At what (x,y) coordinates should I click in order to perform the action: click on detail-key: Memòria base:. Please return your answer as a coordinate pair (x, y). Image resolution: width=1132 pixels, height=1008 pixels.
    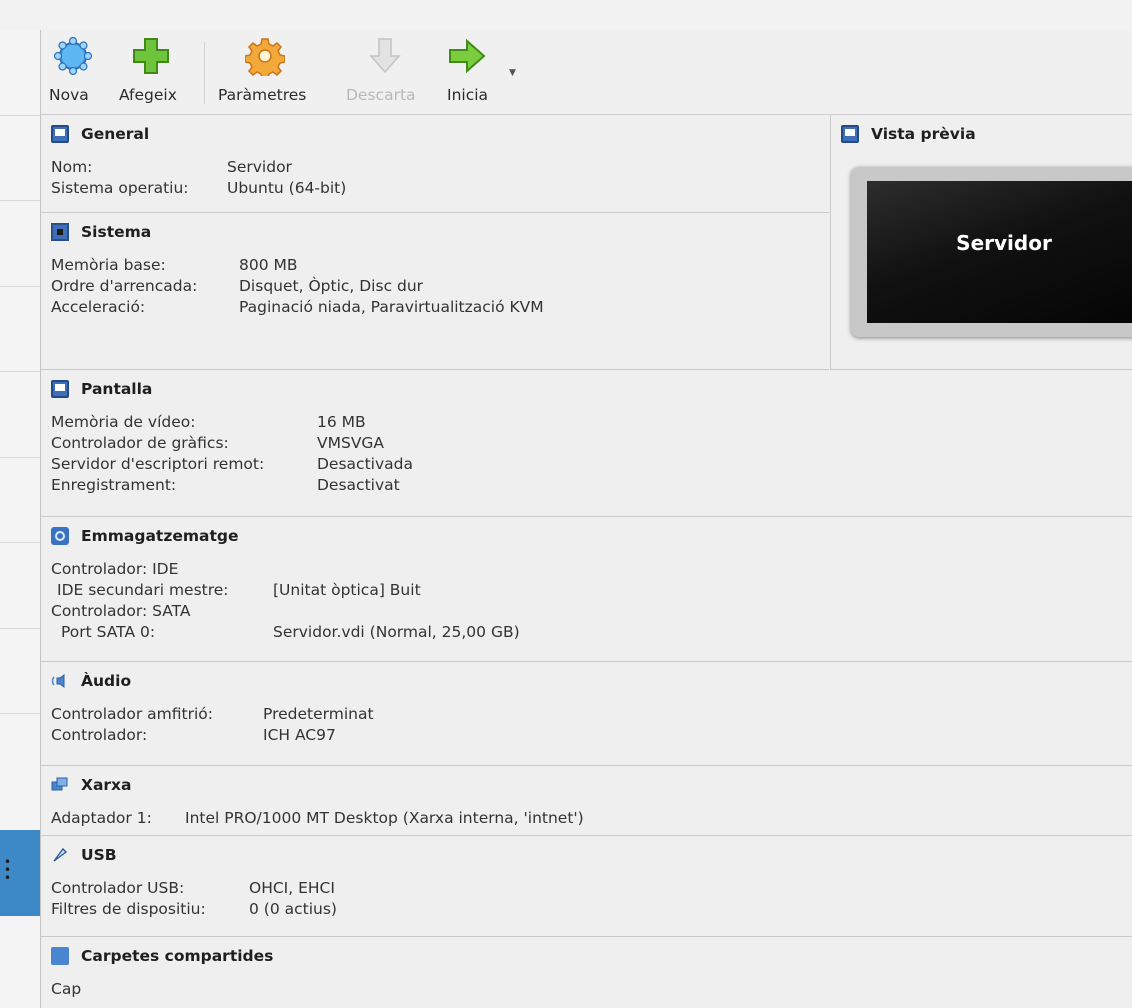
    Looking at the image, I should click on (108, 265).